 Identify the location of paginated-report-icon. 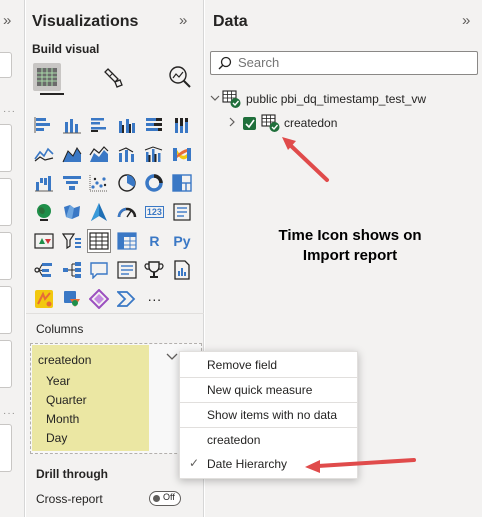
(182, 270).